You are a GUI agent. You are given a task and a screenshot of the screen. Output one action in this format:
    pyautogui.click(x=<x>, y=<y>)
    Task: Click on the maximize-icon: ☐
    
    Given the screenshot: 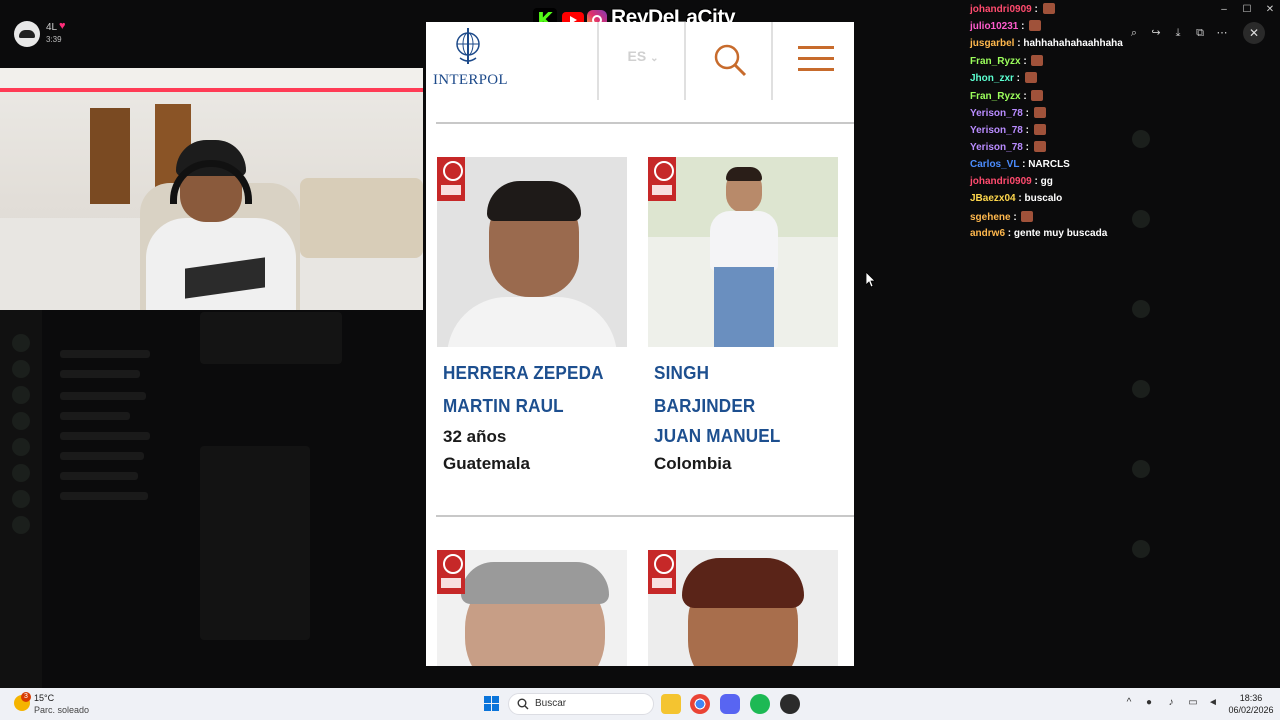 What is the action you would take?
    pyautogui.click(x=1247, y=10)
    